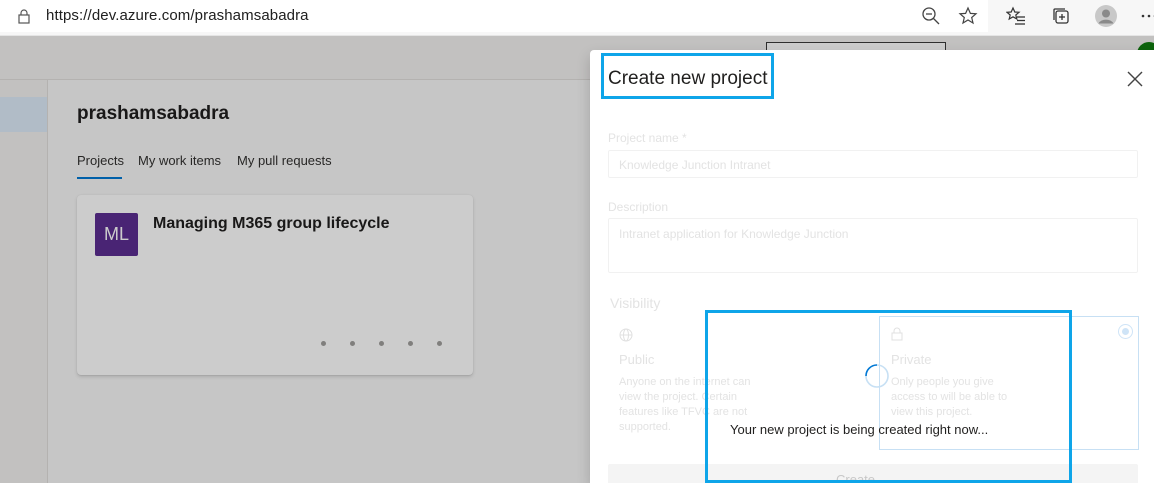 This screenshot has height=483, width=1154. I want to click on close-icon, so click(1135, 79).